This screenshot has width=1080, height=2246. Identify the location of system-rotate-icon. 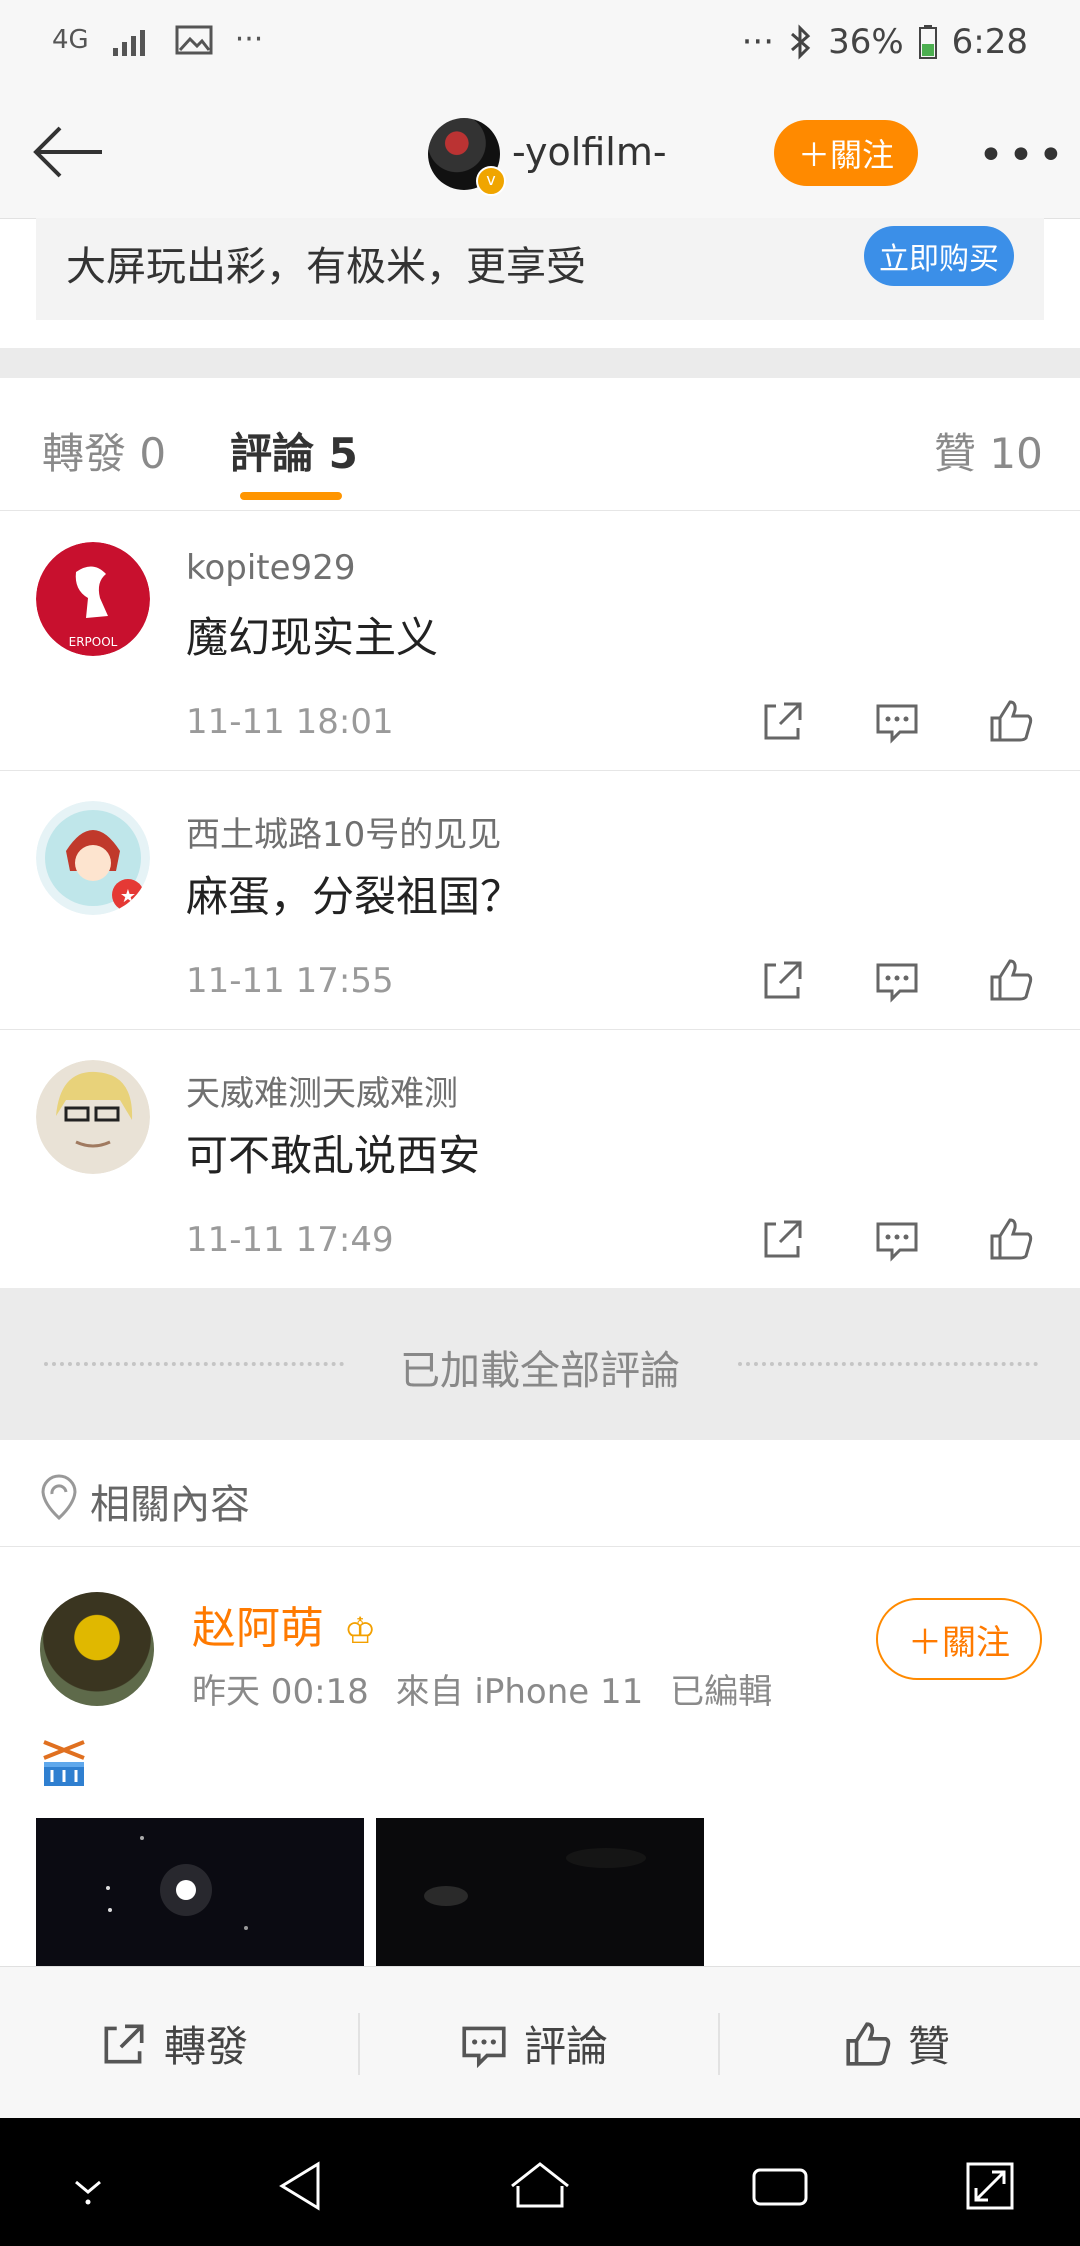
(990, 2186).